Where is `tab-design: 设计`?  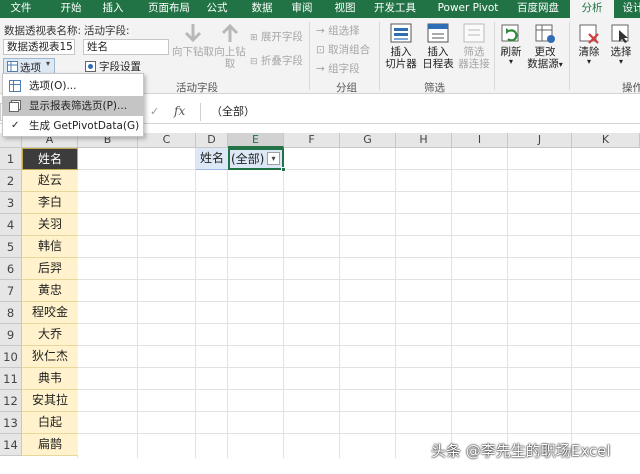 tab-design: 设计 is located at coordinates (628, 9).